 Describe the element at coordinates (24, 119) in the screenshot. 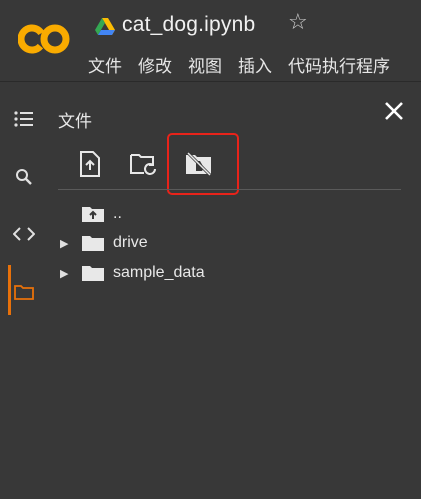

I see `table-of-contents-icon` at that location.